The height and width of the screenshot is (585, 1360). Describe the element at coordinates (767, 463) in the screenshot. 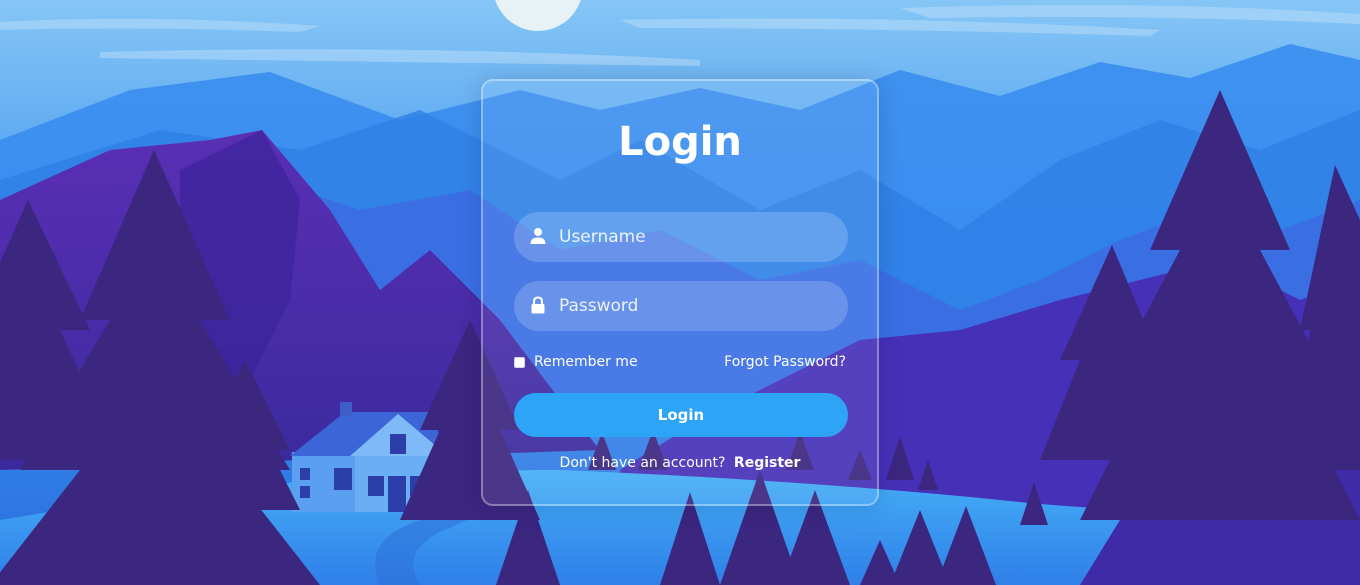

I see `register-link: Register` at that location.